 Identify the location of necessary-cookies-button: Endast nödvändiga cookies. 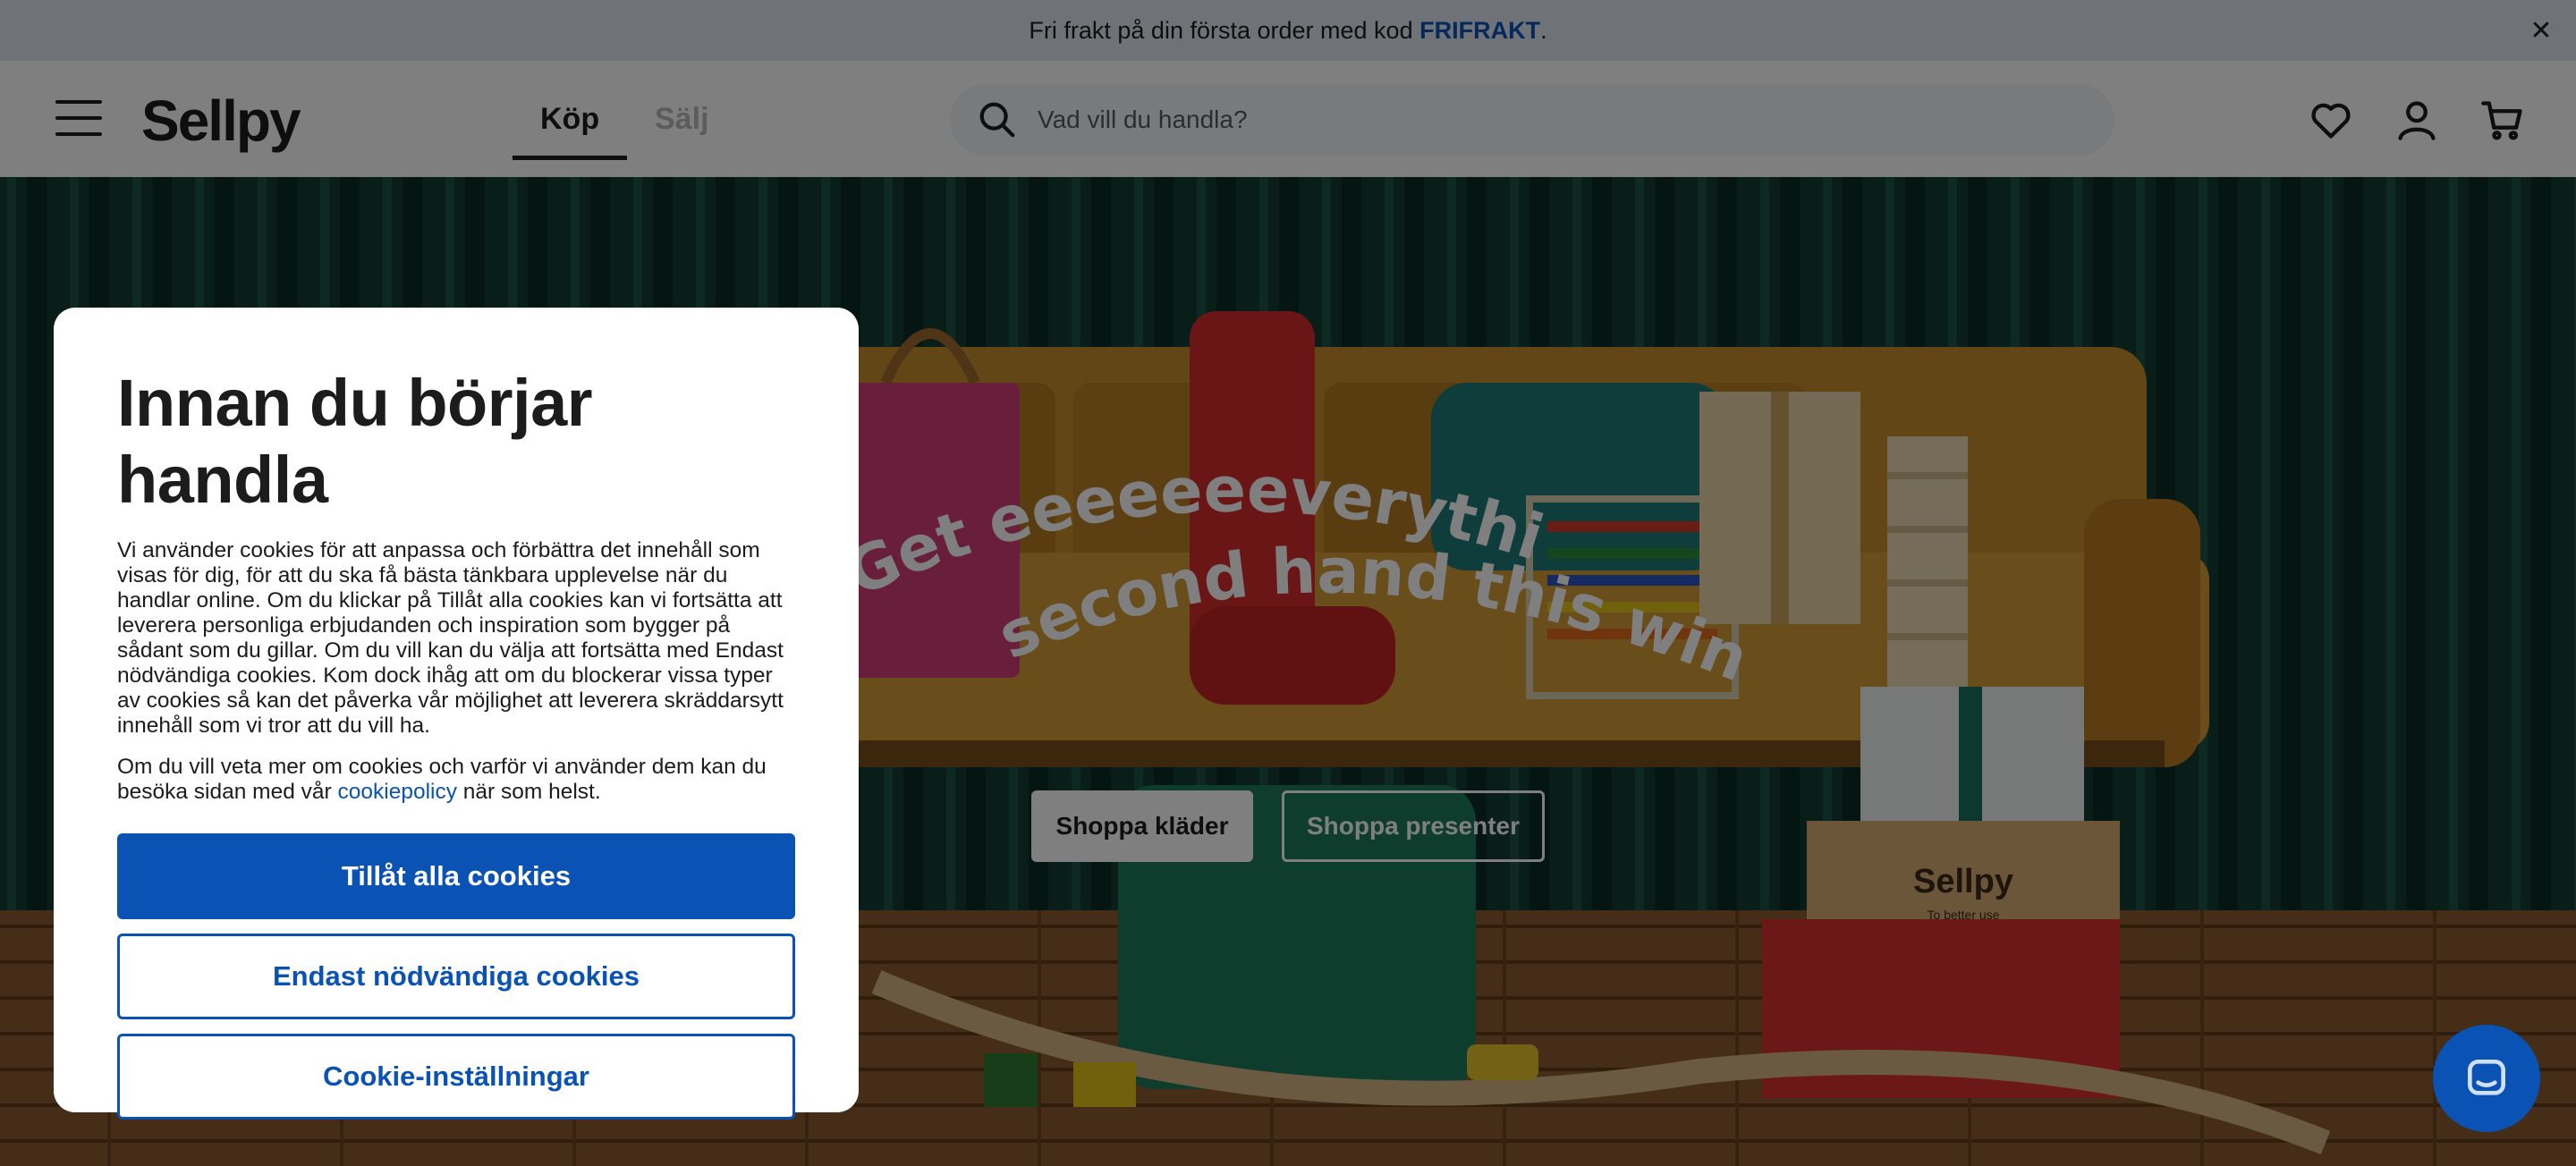
(456, 976).